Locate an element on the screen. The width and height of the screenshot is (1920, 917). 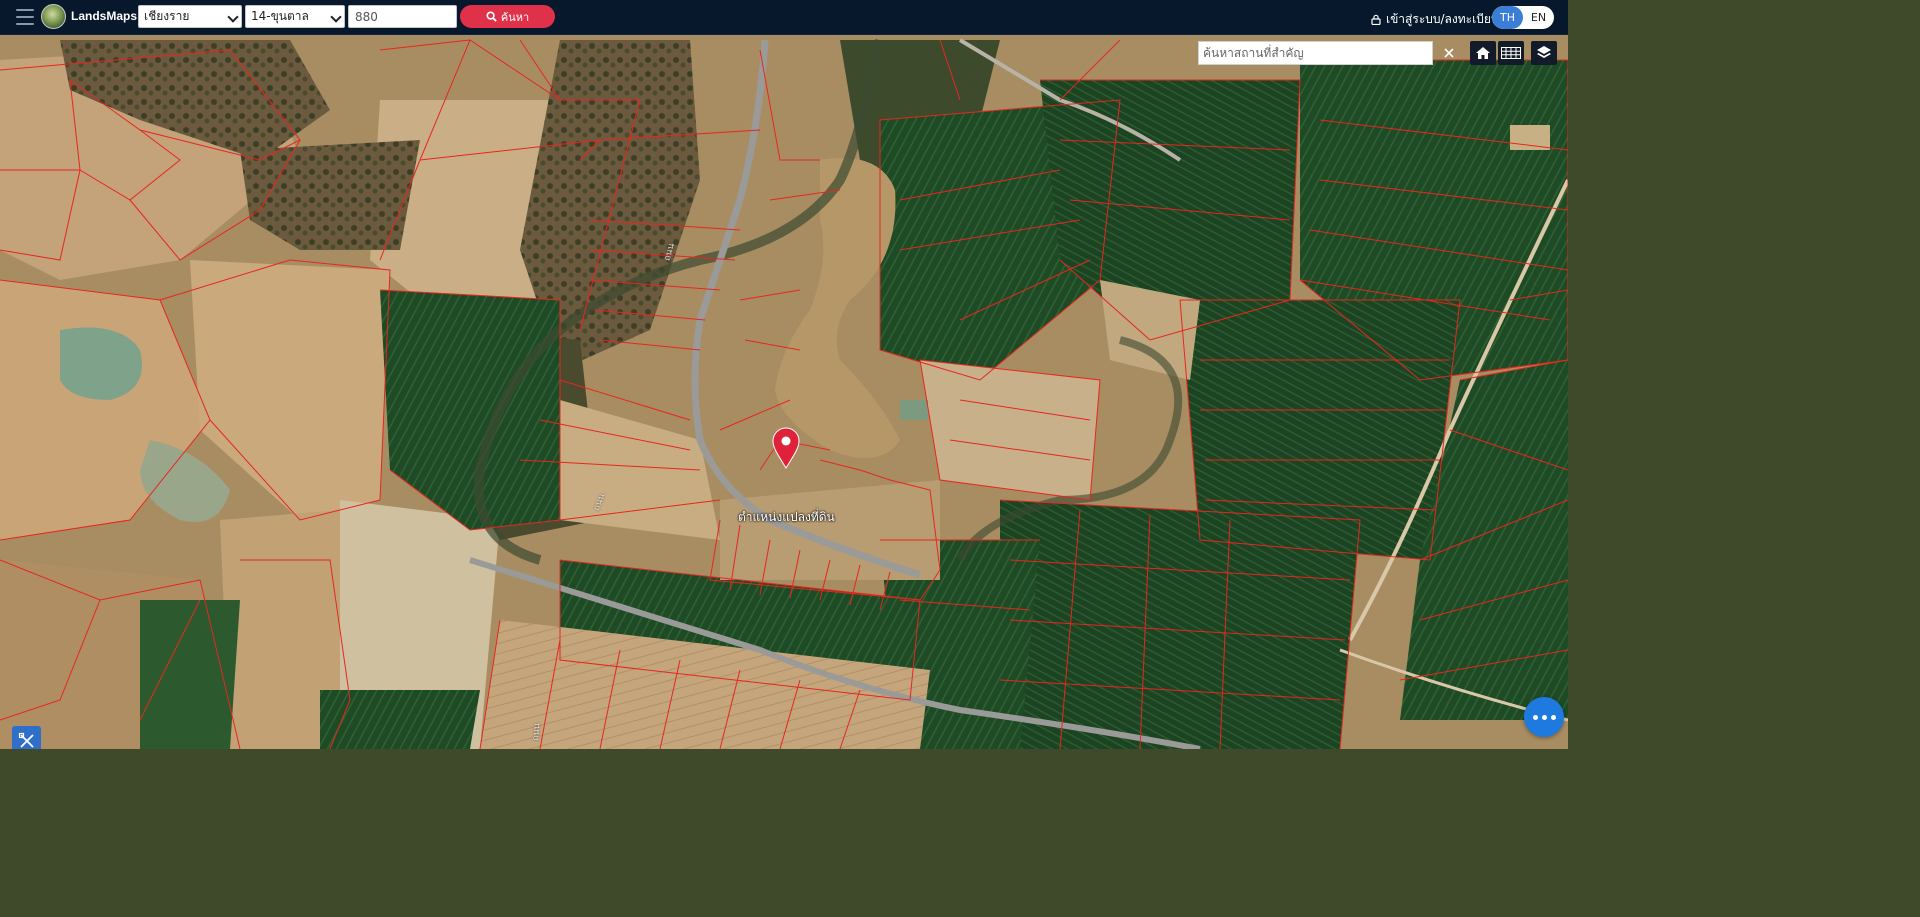
home-button is located at coordinates (1483, 53).